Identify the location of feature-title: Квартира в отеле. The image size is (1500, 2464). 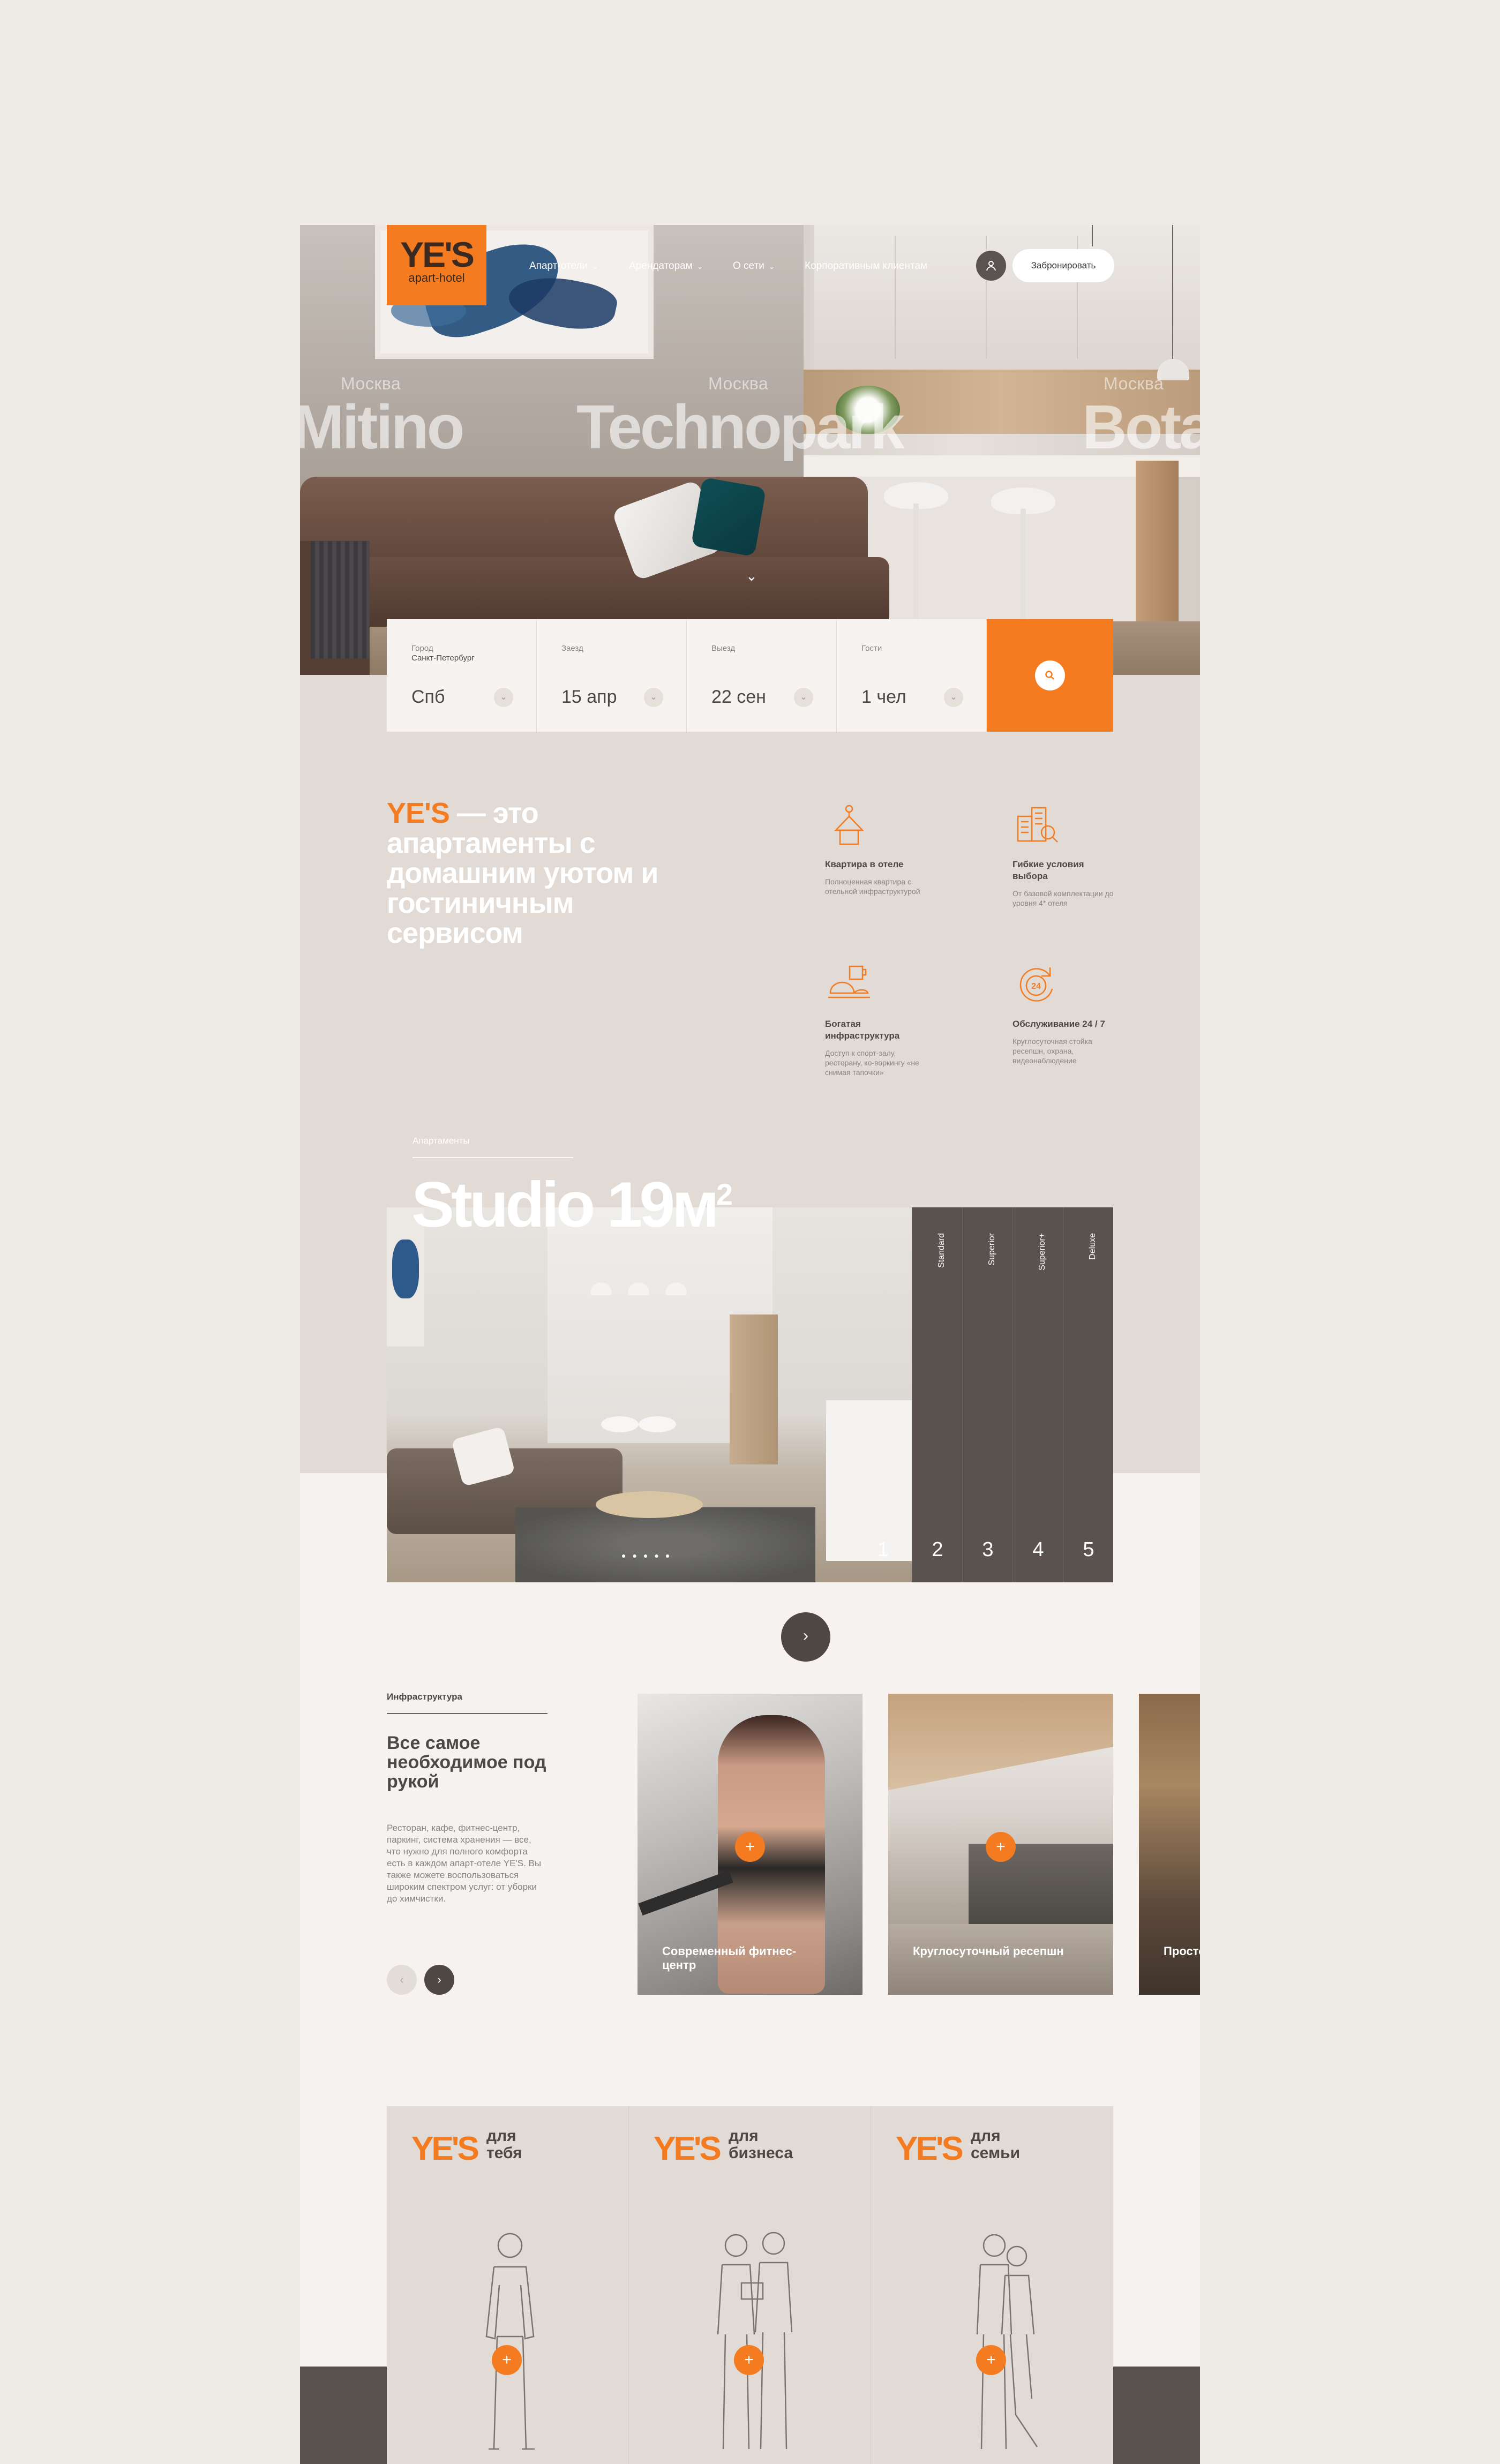
(864, 864).